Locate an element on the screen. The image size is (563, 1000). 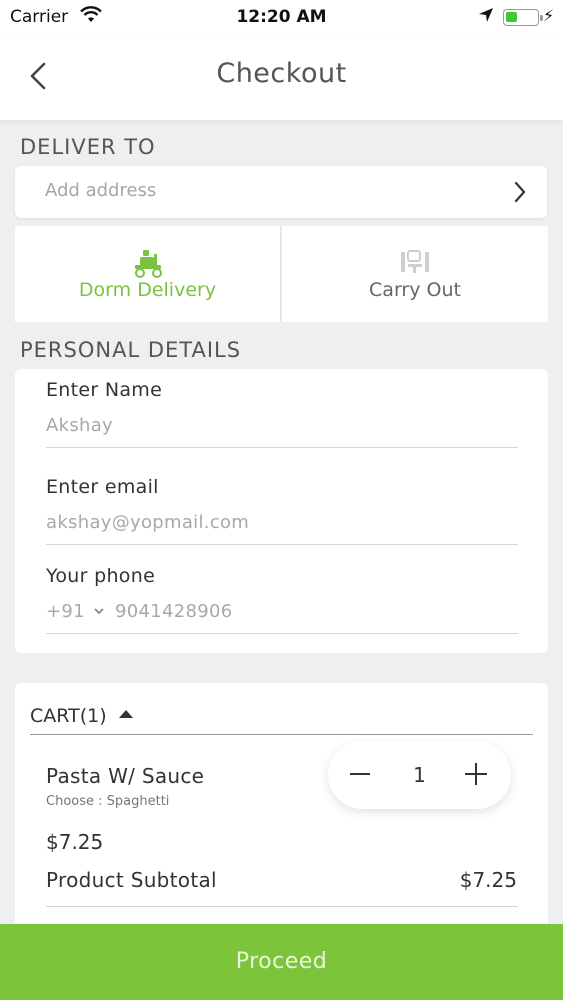
dorm-delivery-option: Dorm Delivery is located at coordinates (148, 274).